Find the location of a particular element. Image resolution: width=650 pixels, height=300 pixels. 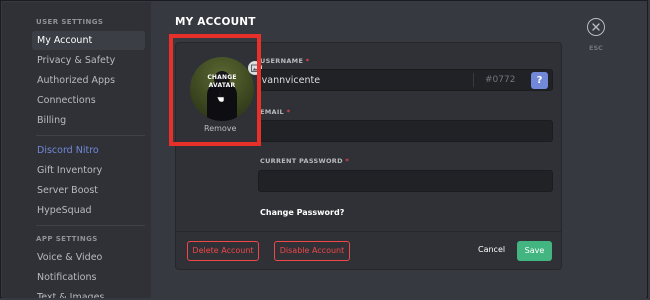

sidebar-item-voice-video: Voice & Video is located at coordinates (88, 257).